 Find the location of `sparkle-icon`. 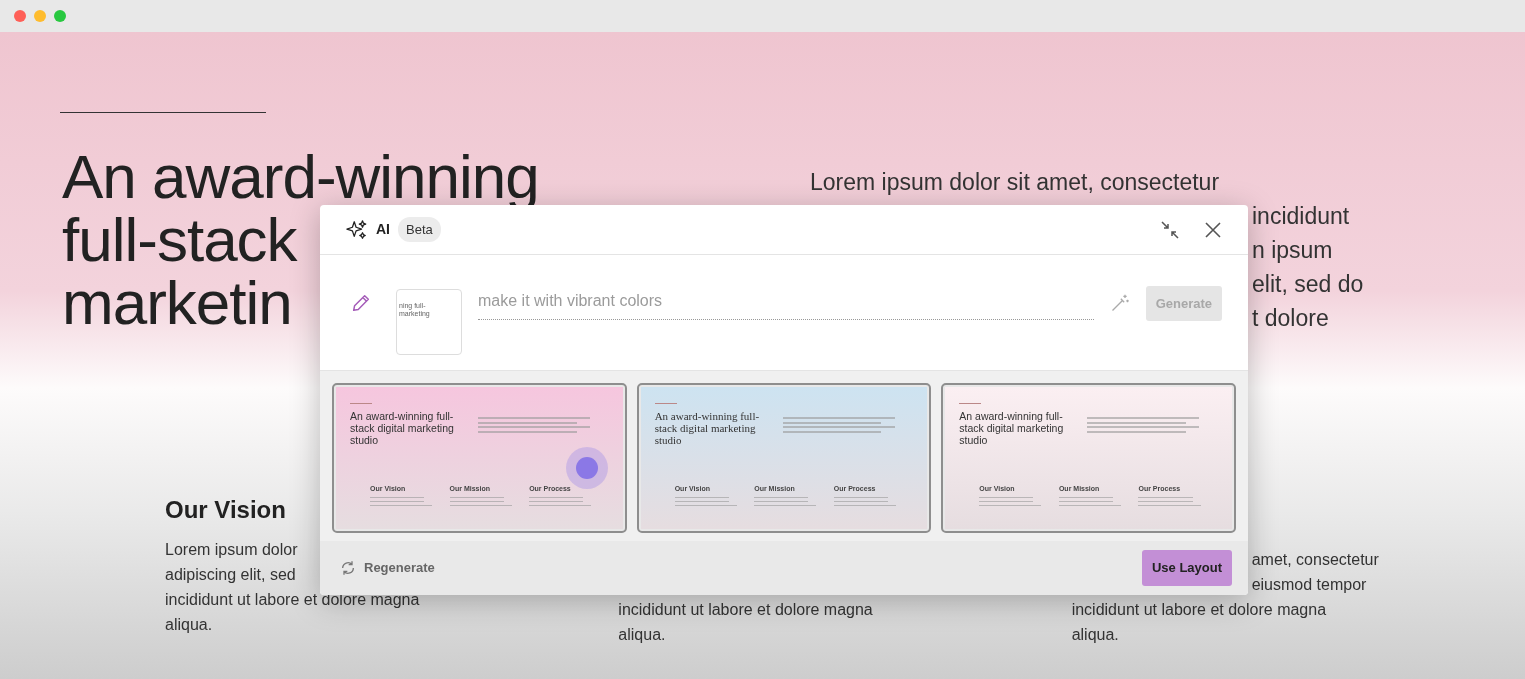

sparkle-icon is located at coordinates (357, 229).